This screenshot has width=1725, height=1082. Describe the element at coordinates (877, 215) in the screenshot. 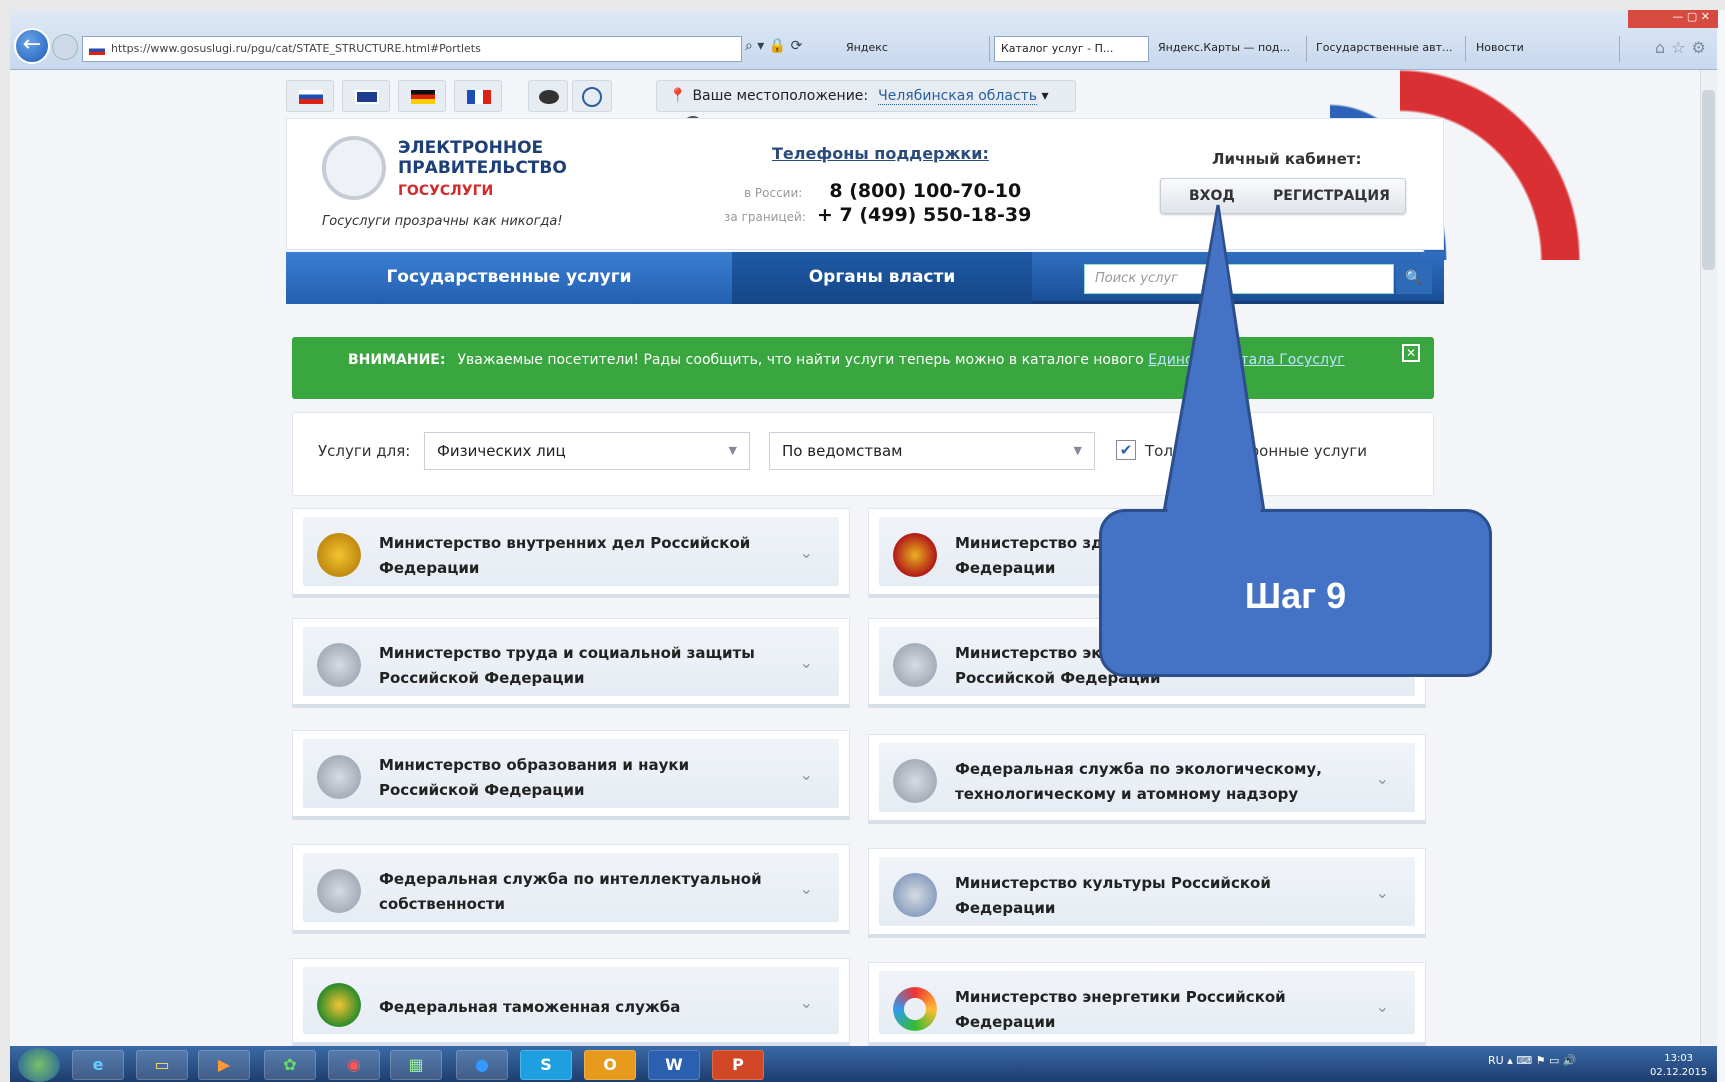

I see `phone-abroad: за границей: + 7 (499) 550-18-39` at that location.